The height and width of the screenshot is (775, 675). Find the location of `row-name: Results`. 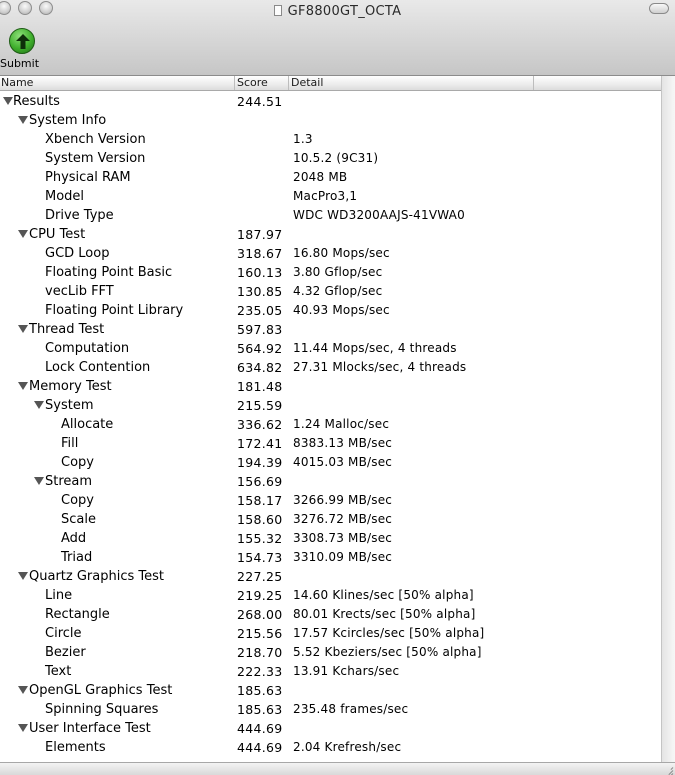

row-name: Results is located at coordinates (36, 101).